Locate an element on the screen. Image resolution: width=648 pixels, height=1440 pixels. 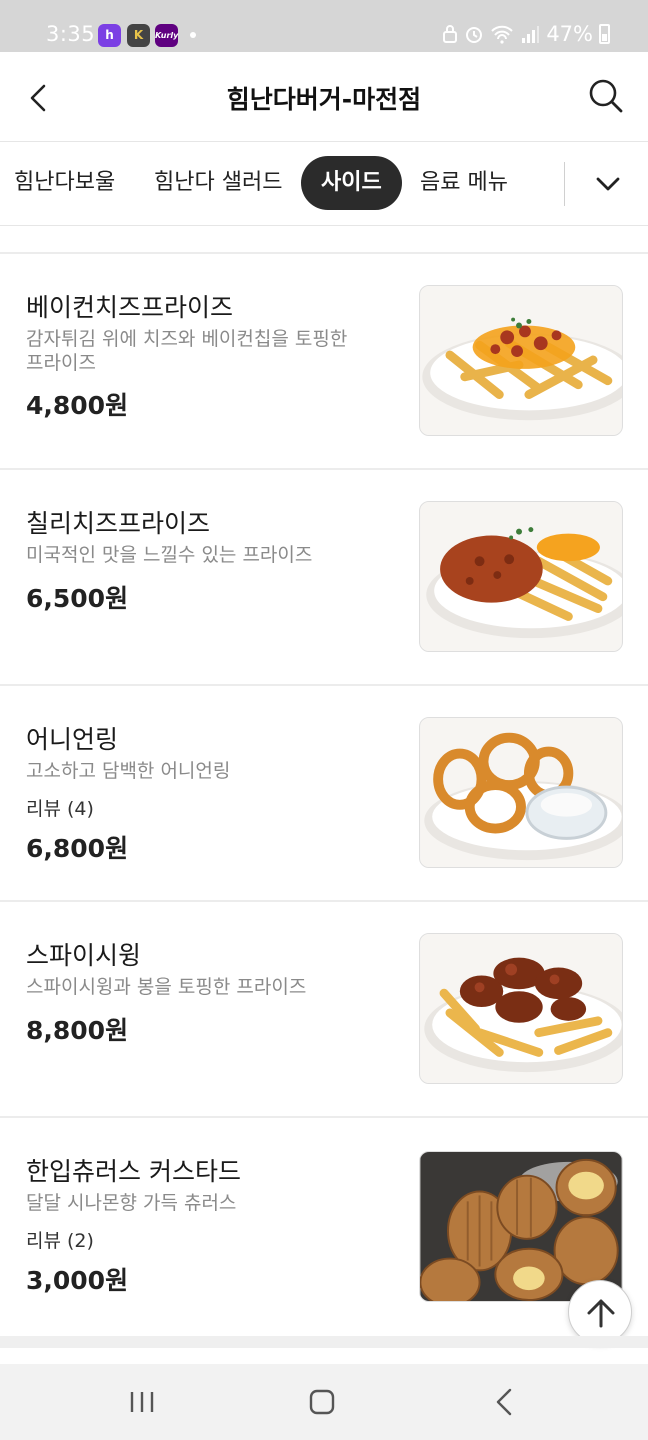
battery-icon is located at coordinates (604, 34).